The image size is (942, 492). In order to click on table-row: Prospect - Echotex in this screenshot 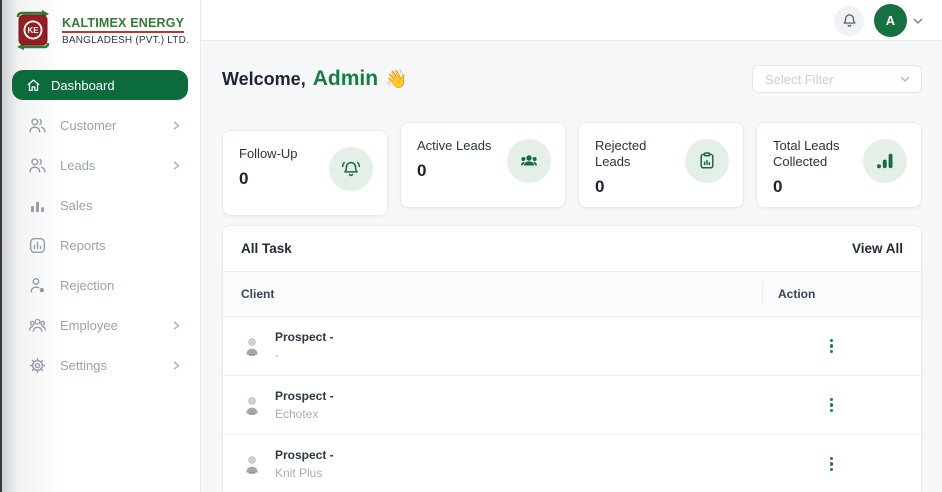, I will do `click(572, 405)`.